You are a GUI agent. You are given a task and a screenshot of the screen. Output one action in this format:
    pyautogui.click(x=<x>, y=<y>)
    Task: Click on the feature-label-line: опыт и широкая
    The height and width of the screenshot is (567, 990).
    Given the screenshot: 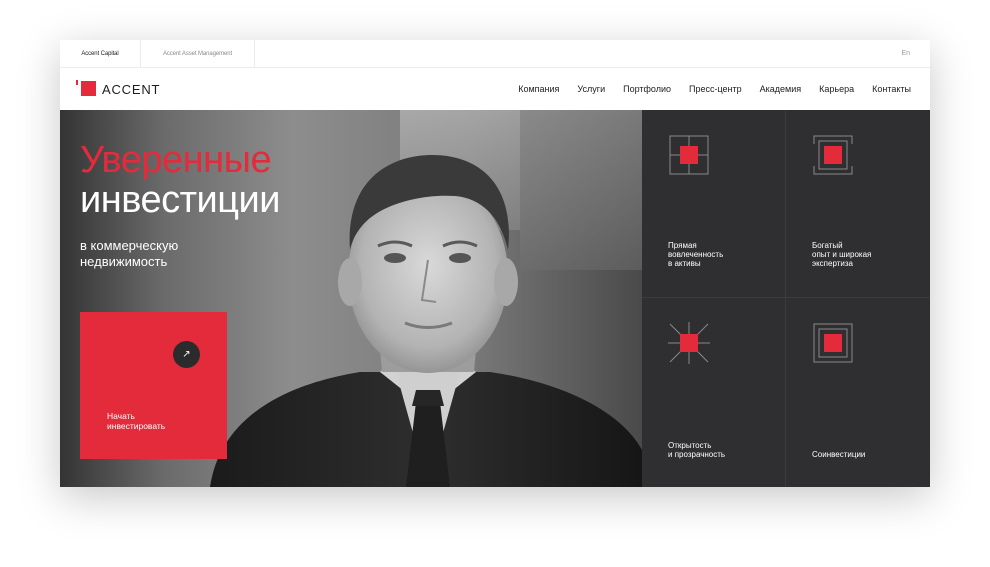 What is the action you would take?
    pyautogui.click(x=842, y=254)
    